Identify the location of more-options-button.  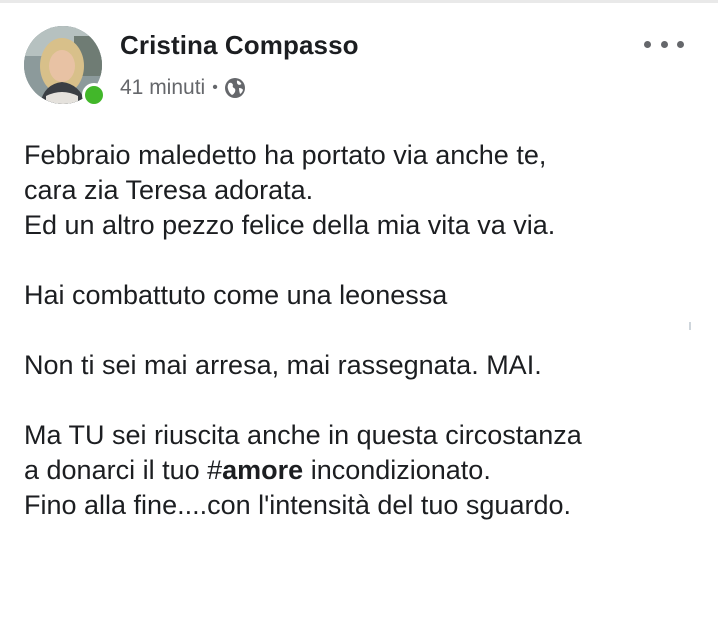
(664, 44).